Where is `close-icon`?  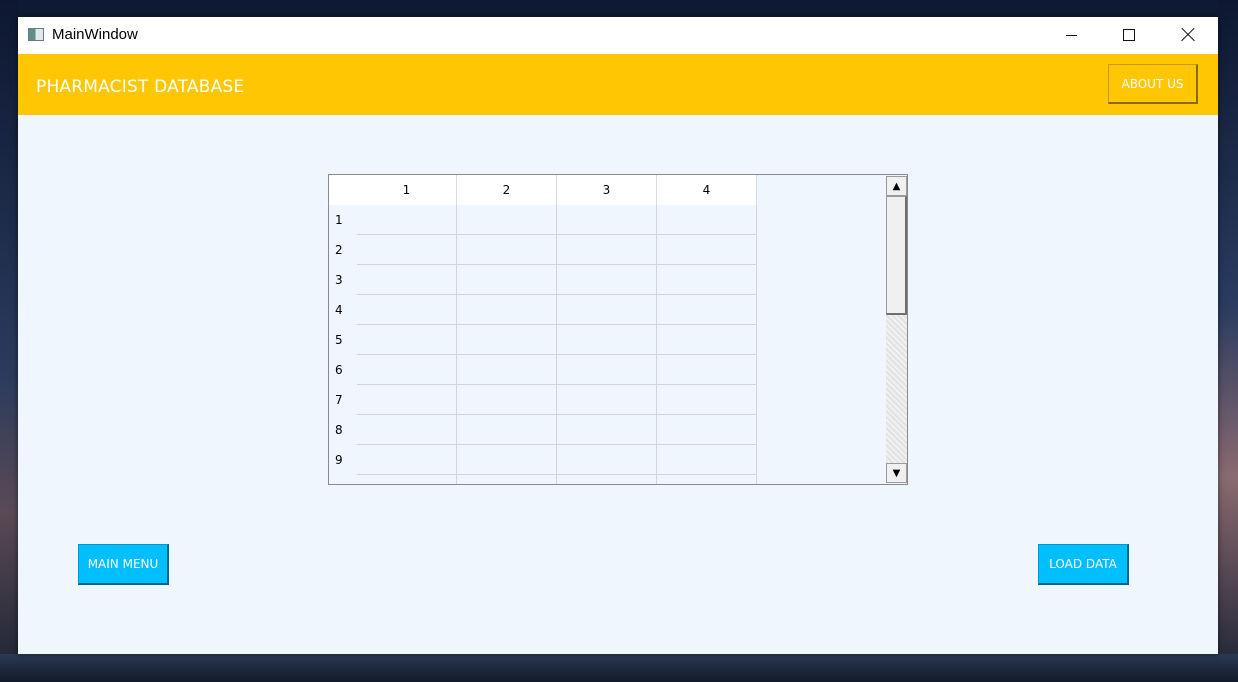 close-icon is located at coordinates (1188, 35).